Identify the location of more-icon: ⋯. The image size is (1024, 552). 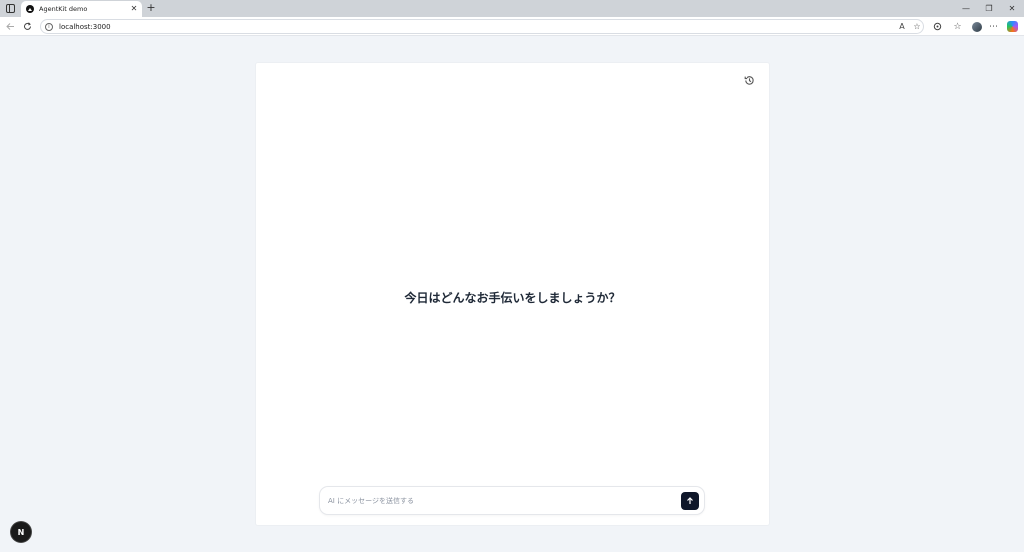
(993, 26).